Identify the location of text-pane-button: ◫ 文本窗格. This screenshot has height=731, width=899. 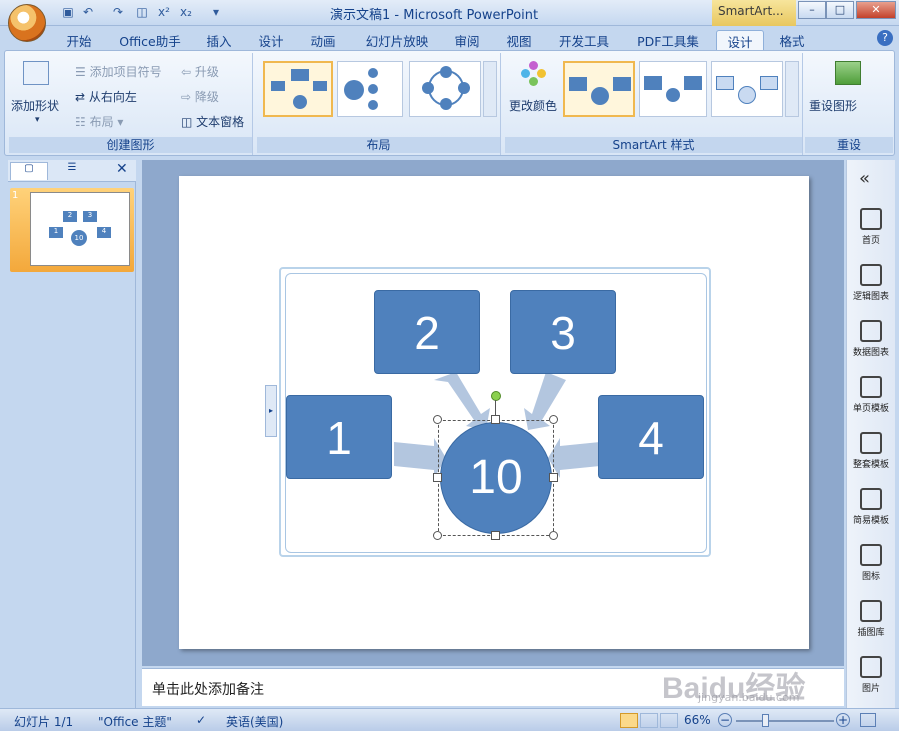
(212, 121).